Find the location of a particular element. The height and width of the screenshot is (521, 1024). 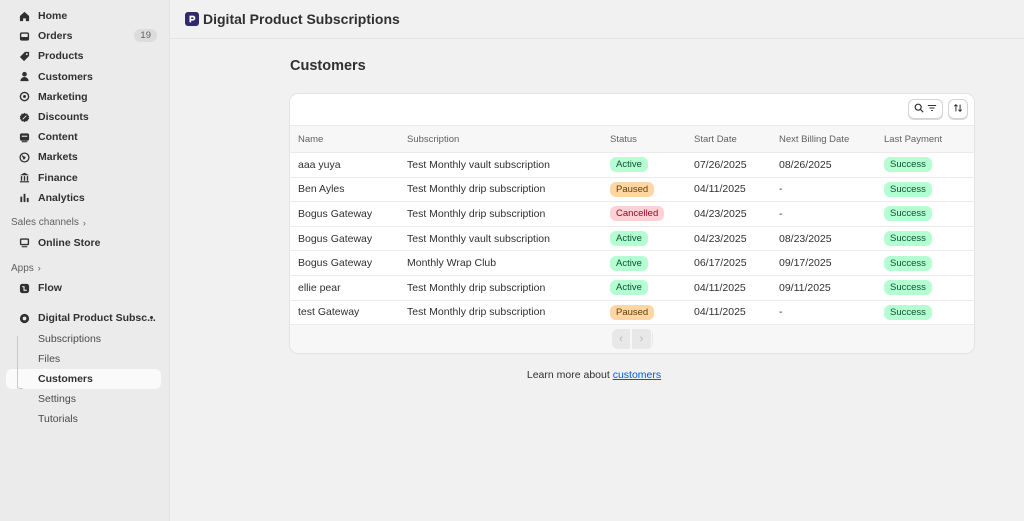

nav-label: Analytics is located at coordinates (61, 197).